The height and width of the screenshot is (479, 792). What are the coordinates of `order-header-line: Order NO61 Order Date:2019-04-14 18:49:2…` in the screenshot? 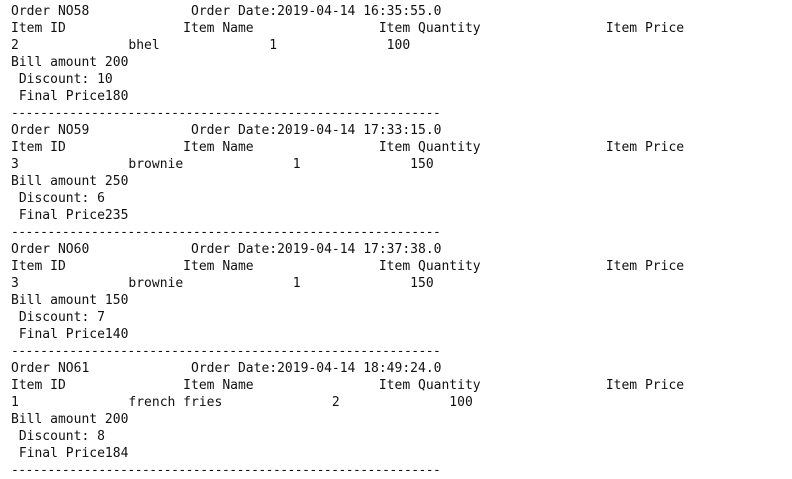 It's located at (226, 368).